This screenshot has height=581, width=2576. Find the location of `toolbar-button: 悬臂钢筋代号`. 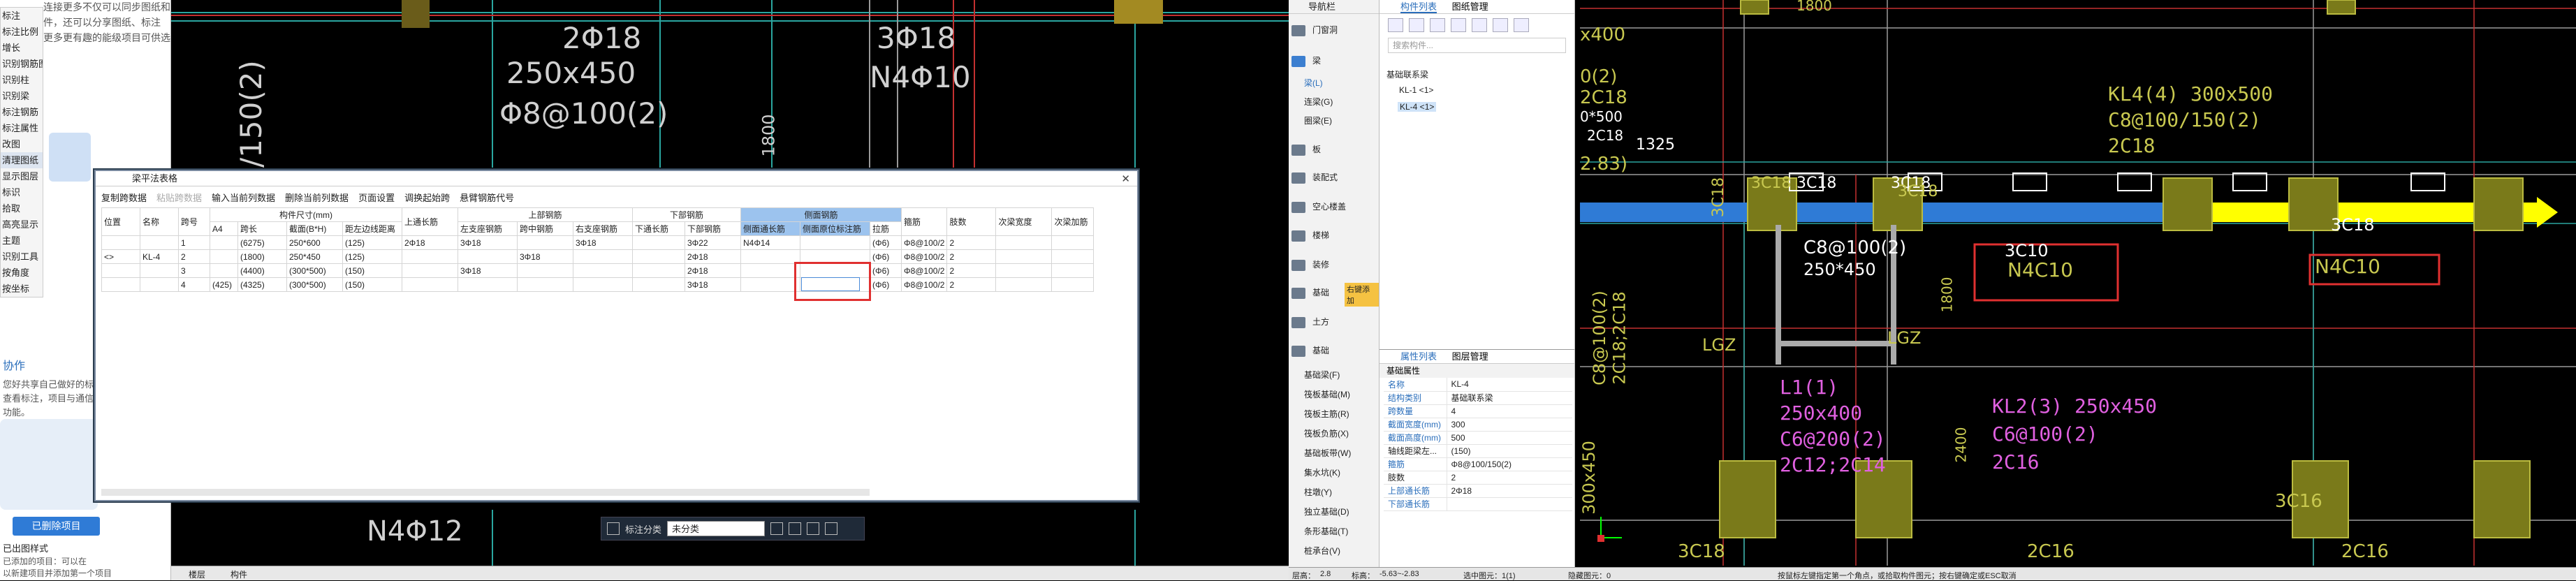

toolbar-button: 悬臂钢筋代号 is located at coordinates (487, 197).